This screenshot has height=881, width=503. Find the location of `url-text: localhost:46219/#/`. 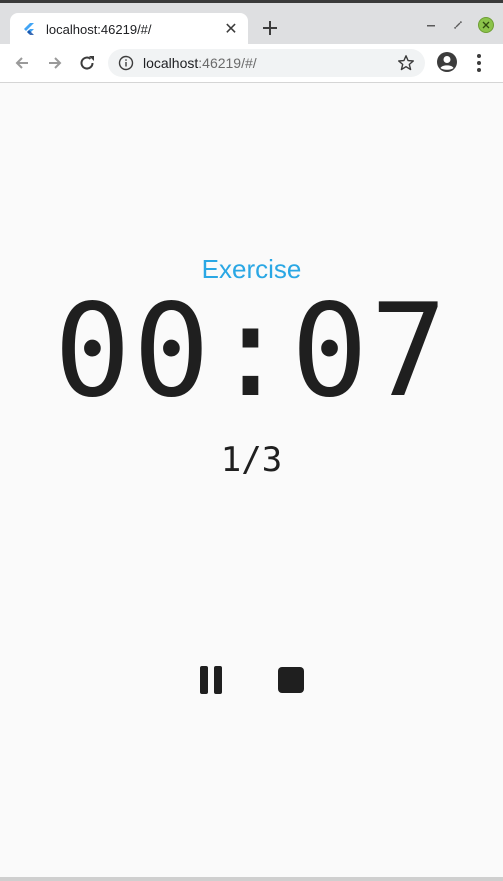

url-text: localhost:46219/#/ is located at coordinates (200, 63).